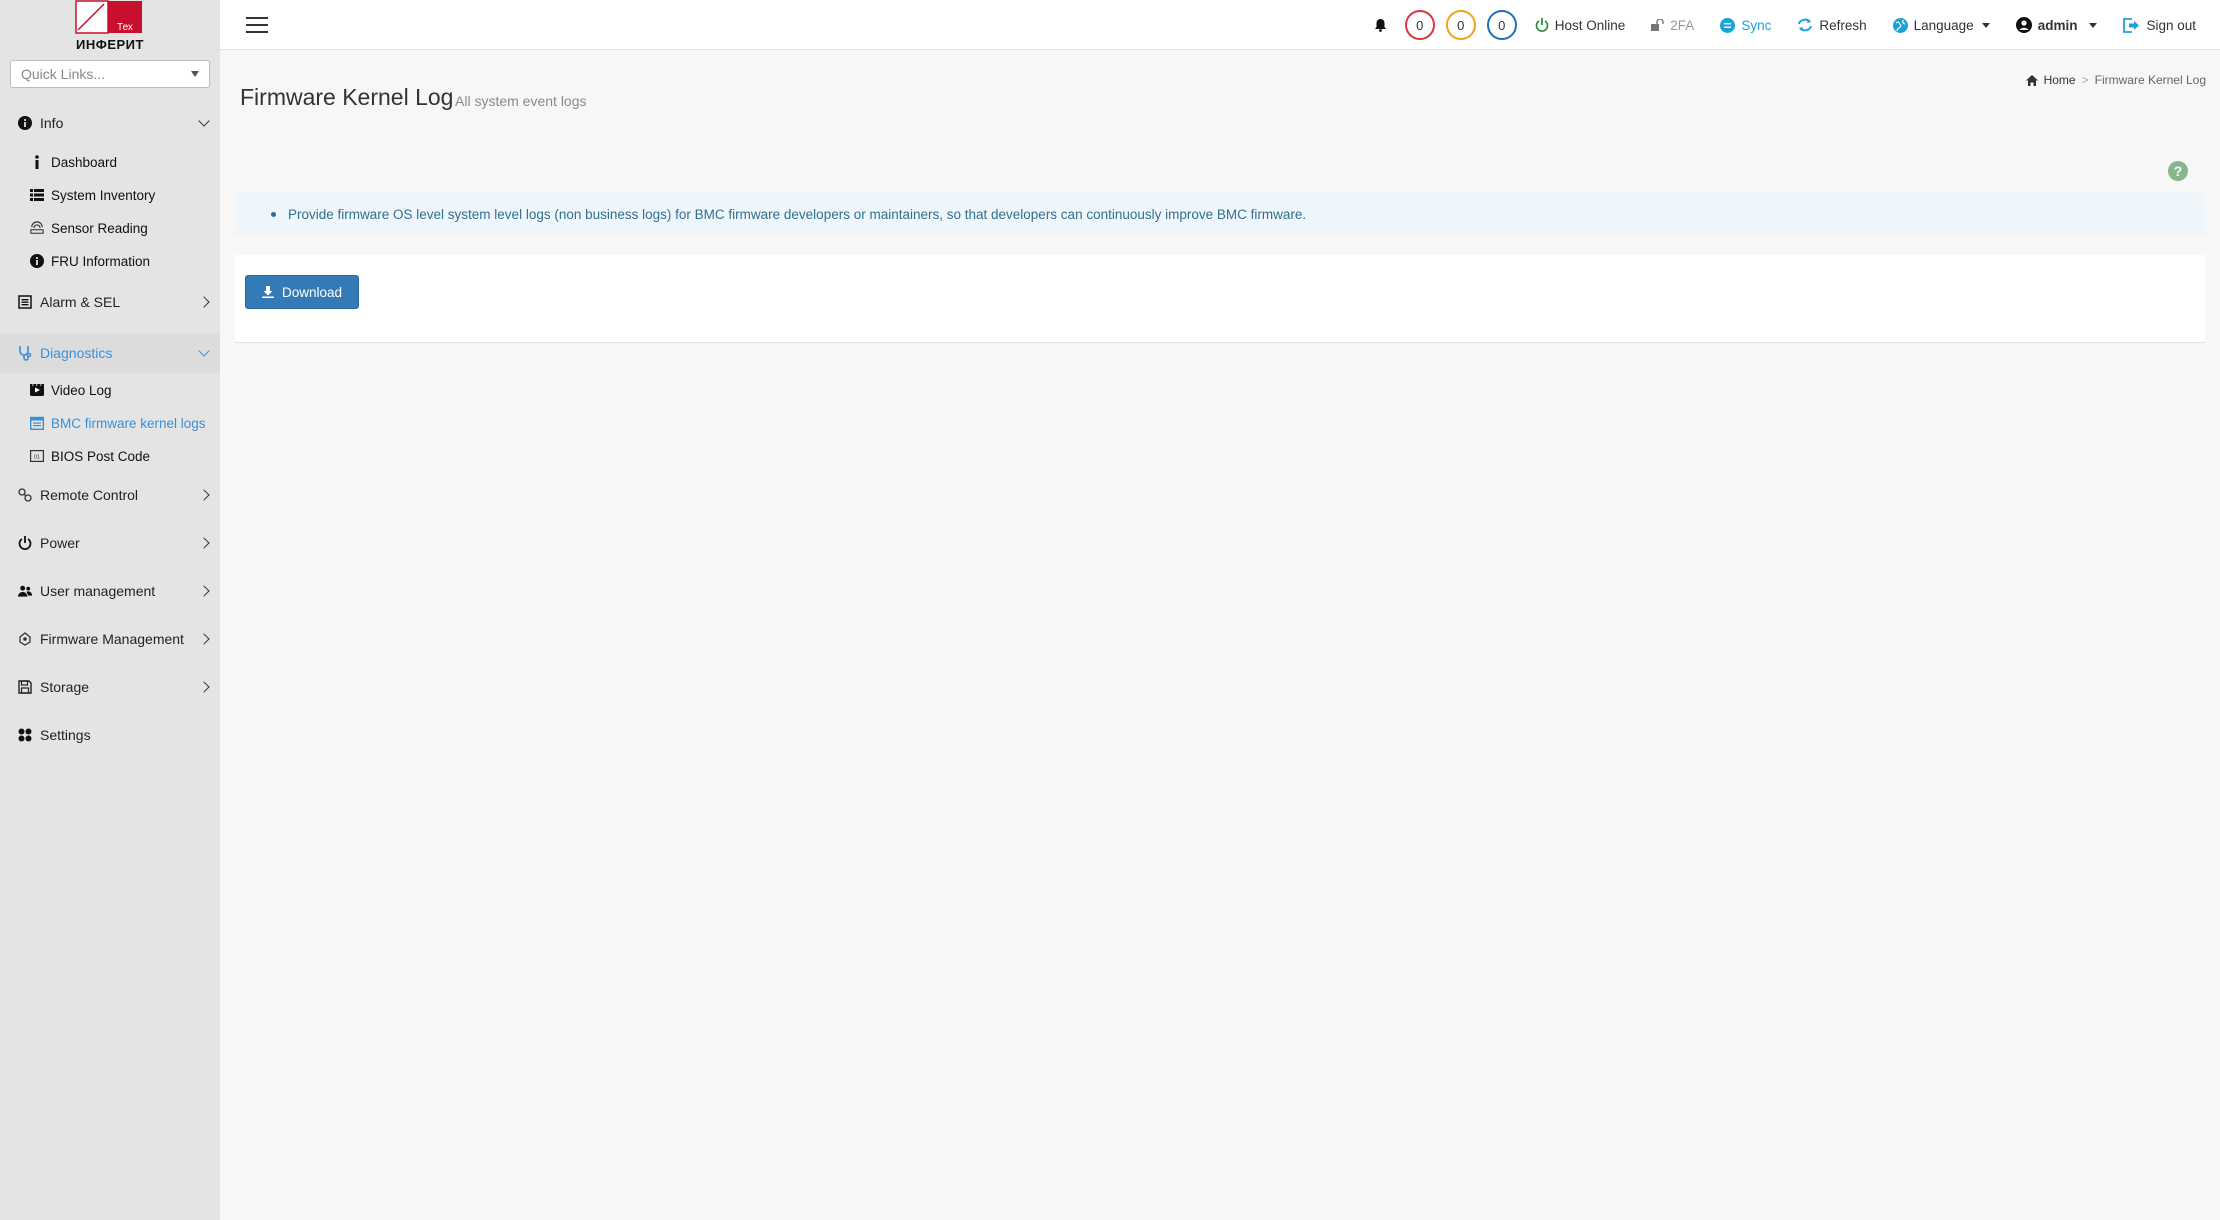 This screenshot has height=1220, width=2220. Describe the element at coordinates (81, 390) in the screenshot. I see `sidebar-item-label: Video Log` at that location.